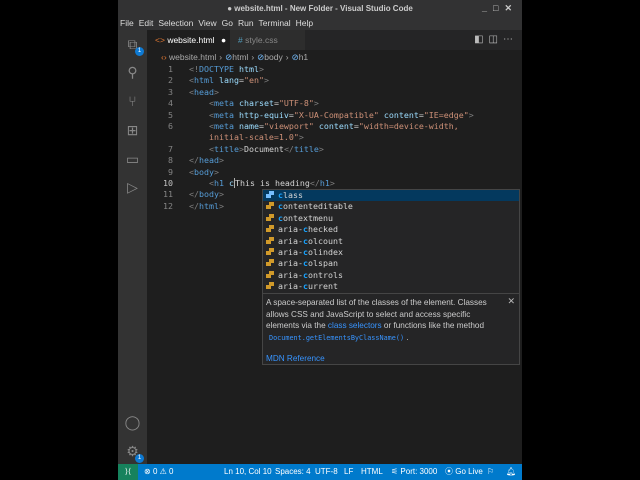 This screenshot has height=480, width=640. What do you see at coordinates (348, 472) in the screenshot?
I see `end-of-line: LF` at bounding box center [348, 472].